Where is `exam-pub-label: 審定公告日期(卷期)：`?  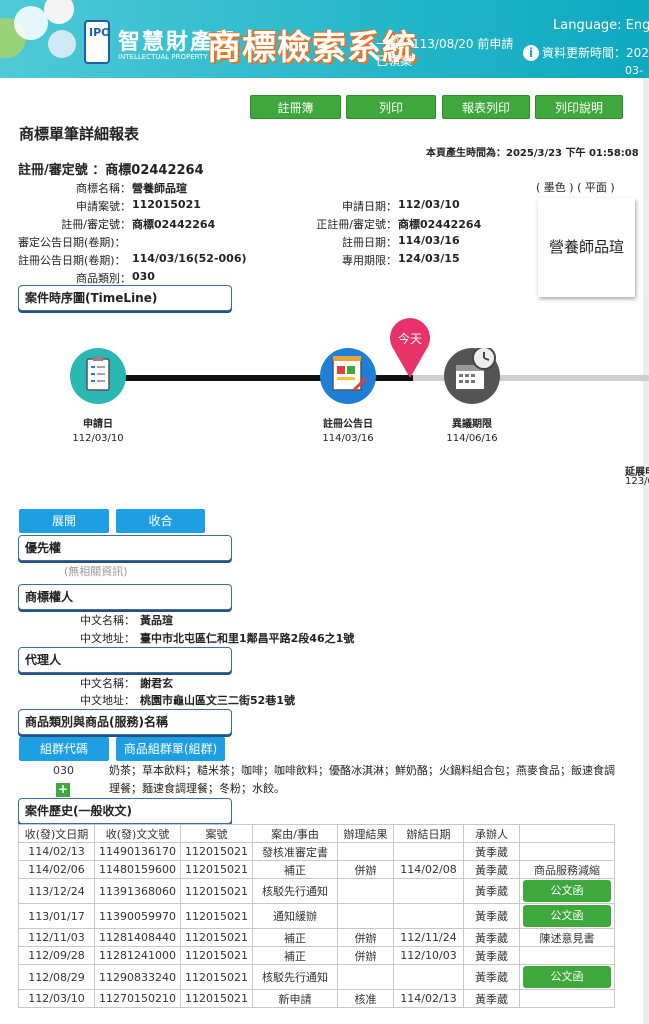
exam-pub-label: 審定公告日期(卷期)： is located at coordinates (72, 242).